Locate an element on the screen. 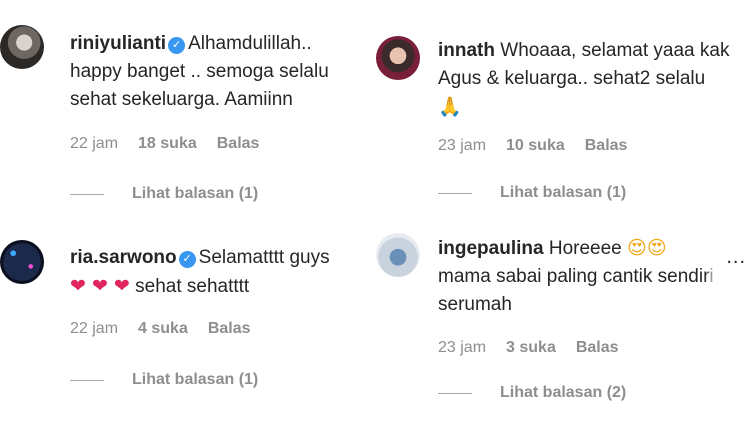  view-replies-label: Lihat balasan (2) is located at coordinates (563, 392).